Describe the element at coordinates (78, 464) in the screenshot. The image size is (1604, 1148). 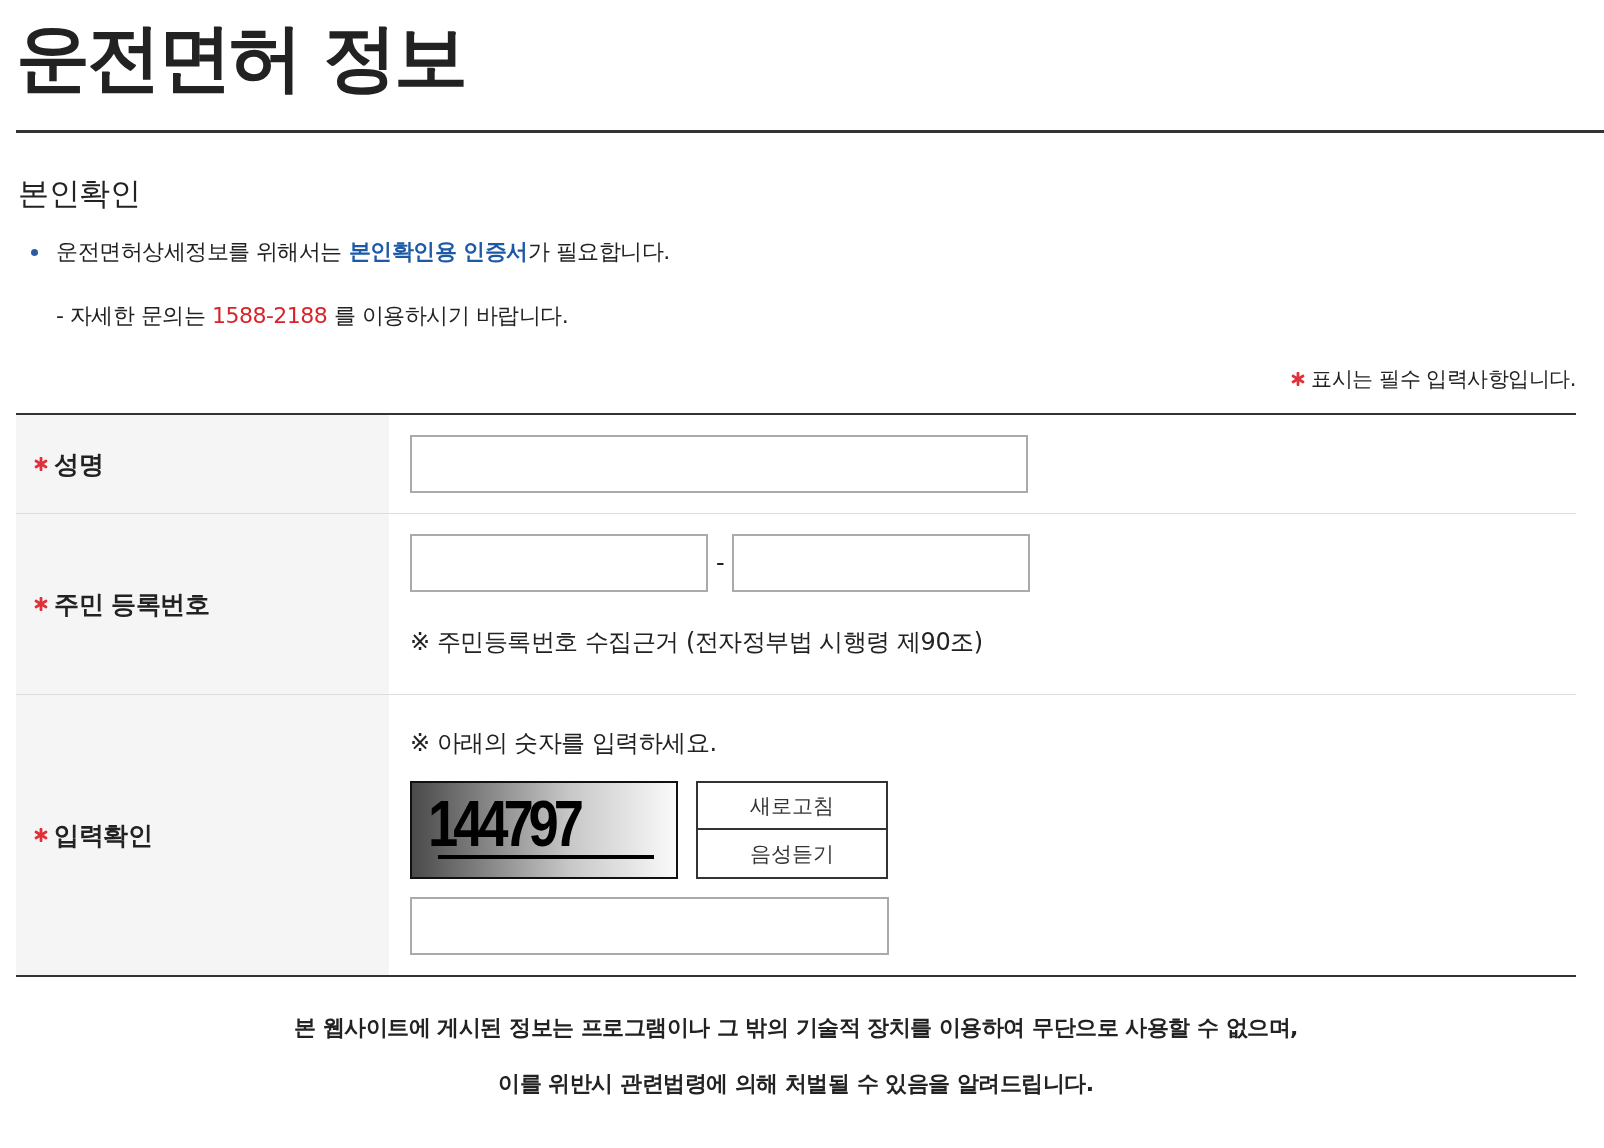
I see `field-label: 성명` at that location.